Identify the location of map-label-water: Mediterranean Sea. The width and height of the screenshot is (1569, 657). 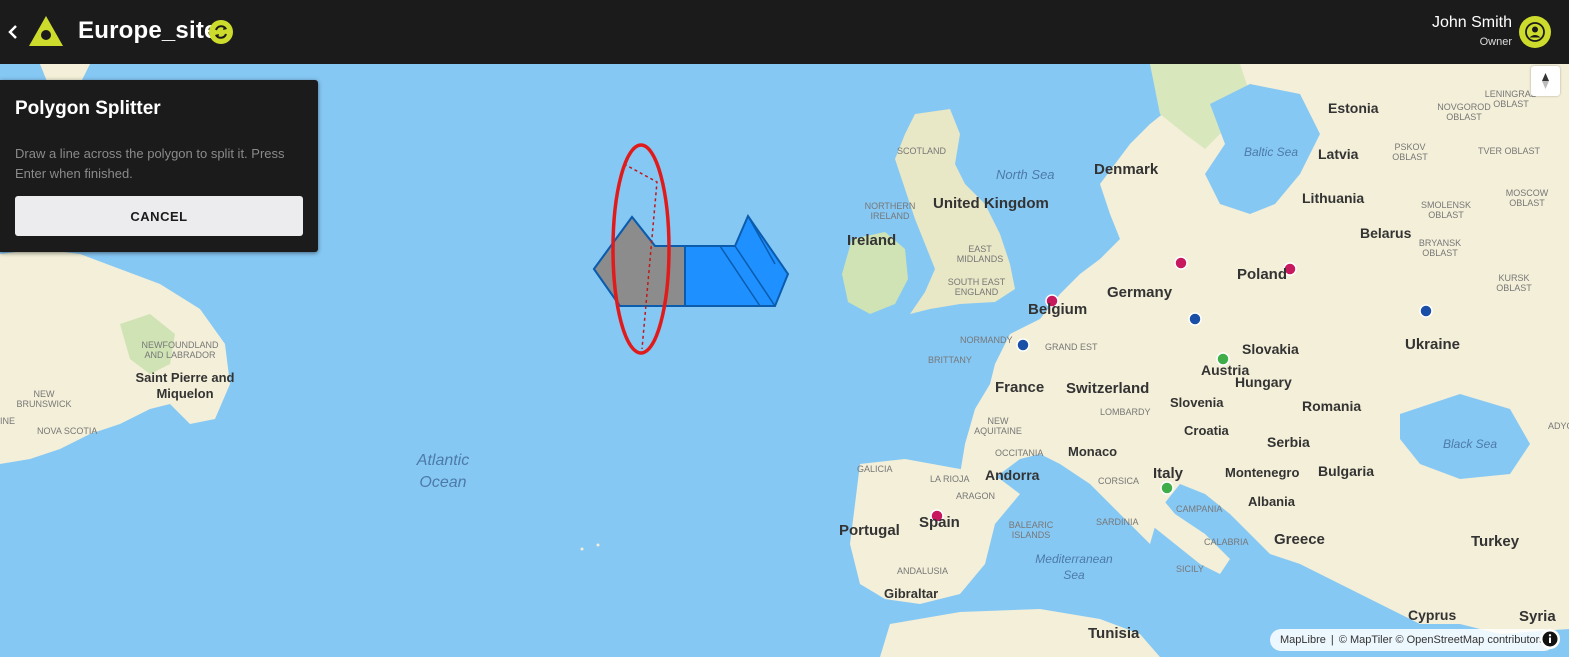
(1074, 567).